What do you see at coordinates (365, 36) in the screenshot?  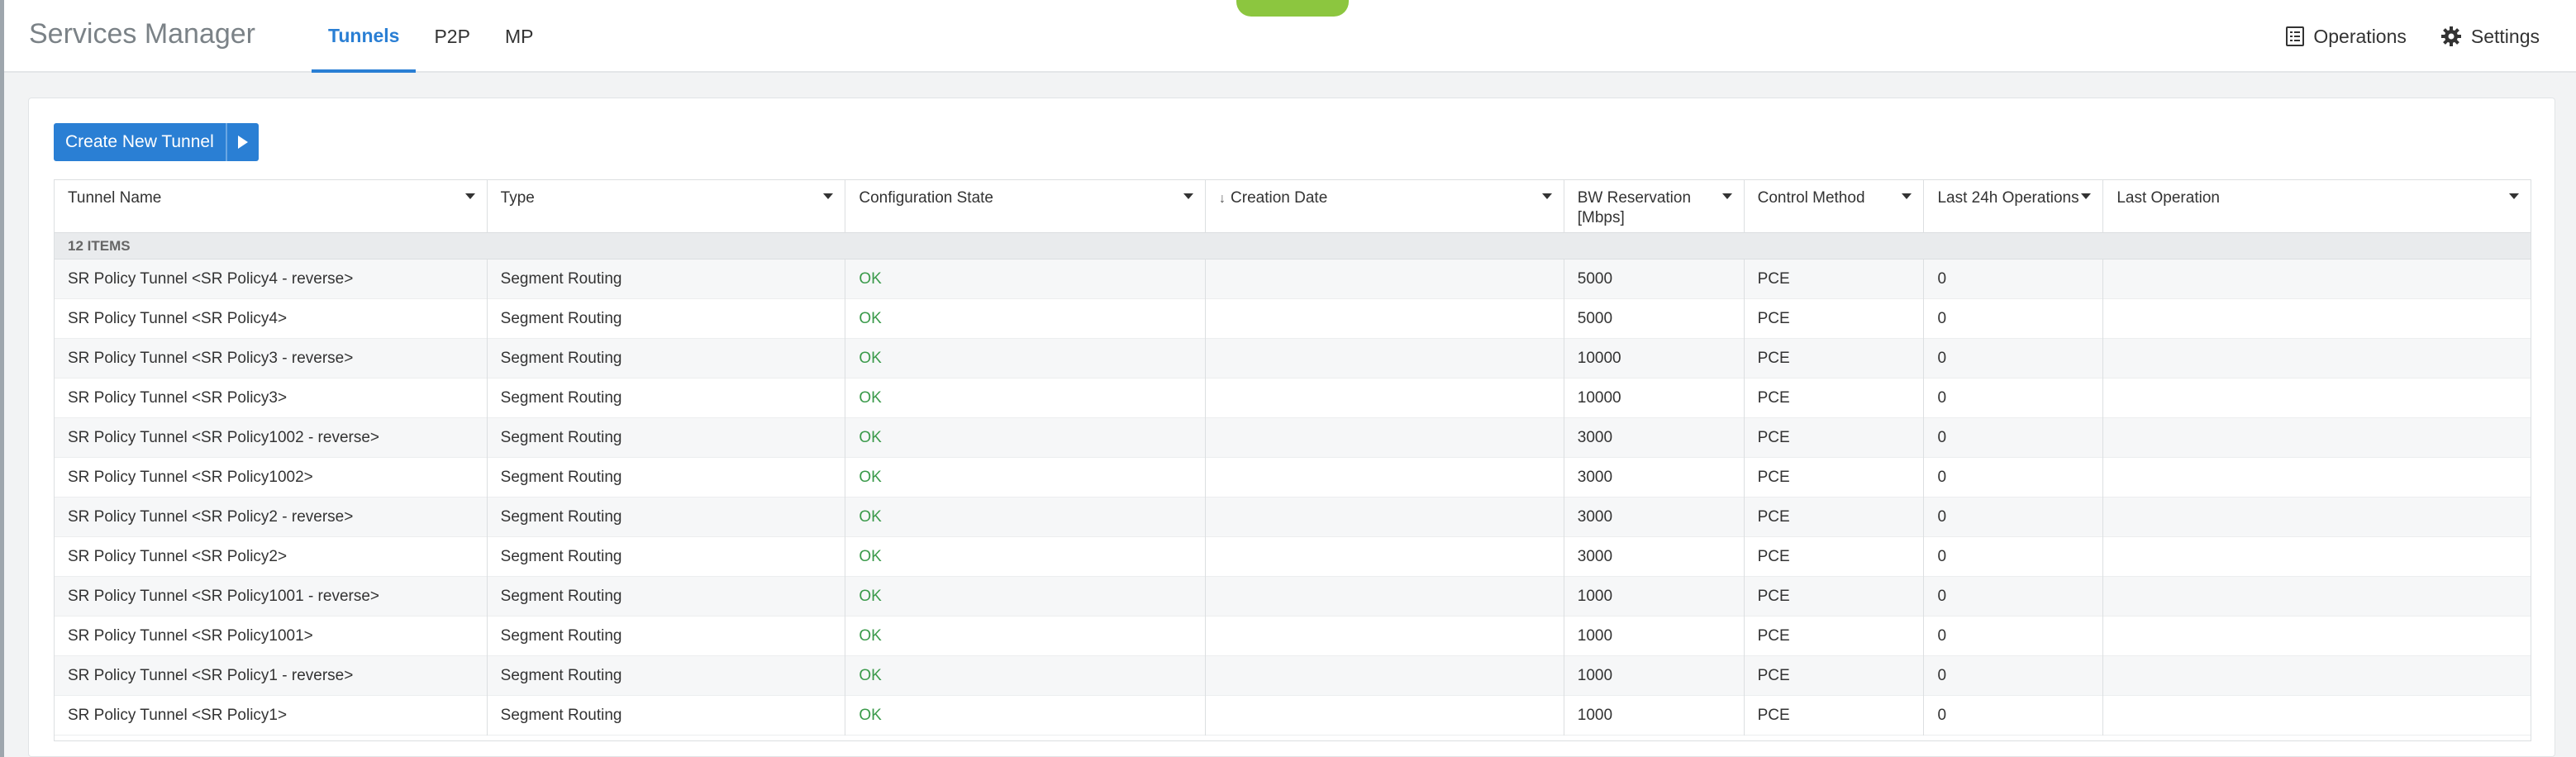 I see `tab-tunnels: Tunnels` at bounding box center [365, 36].